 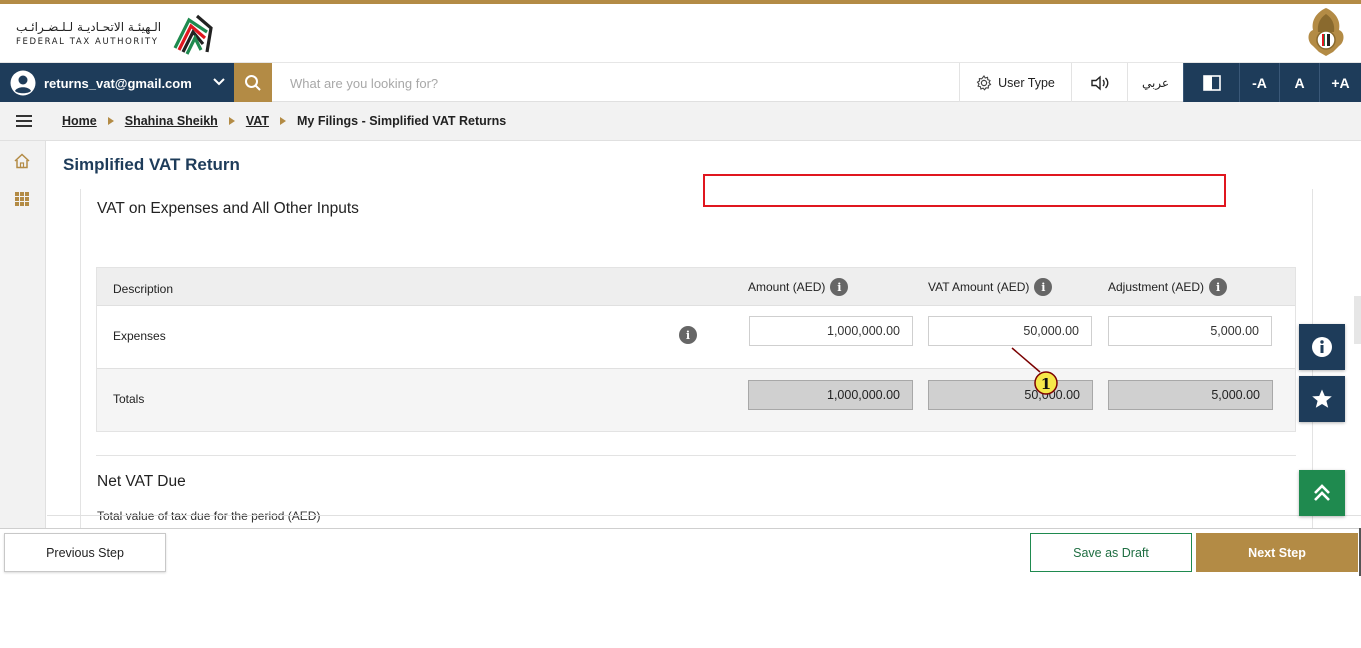 I want to click on logo-english-text: FEDERAL TAX AUTHORITY, so click(x=87, y=41).